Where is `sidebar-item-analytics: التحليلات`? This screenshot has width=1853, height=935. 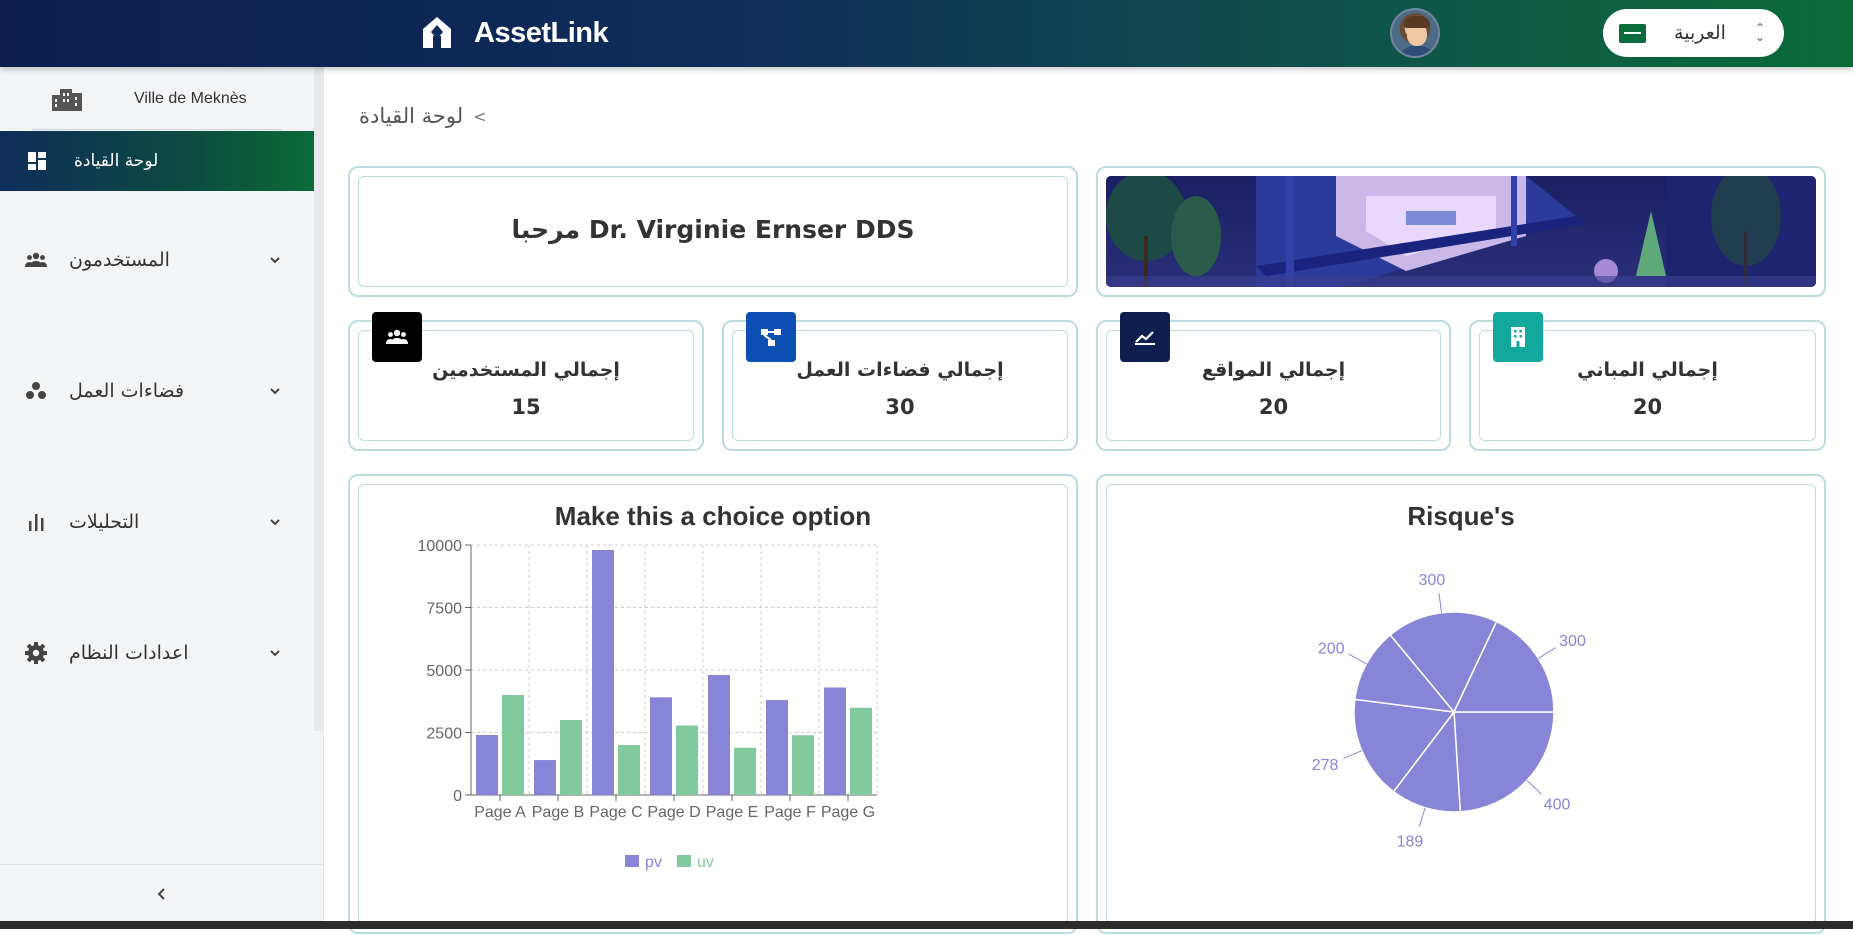
sidebar-item-analytics: التحليلات is located at coordinates (157, 522).